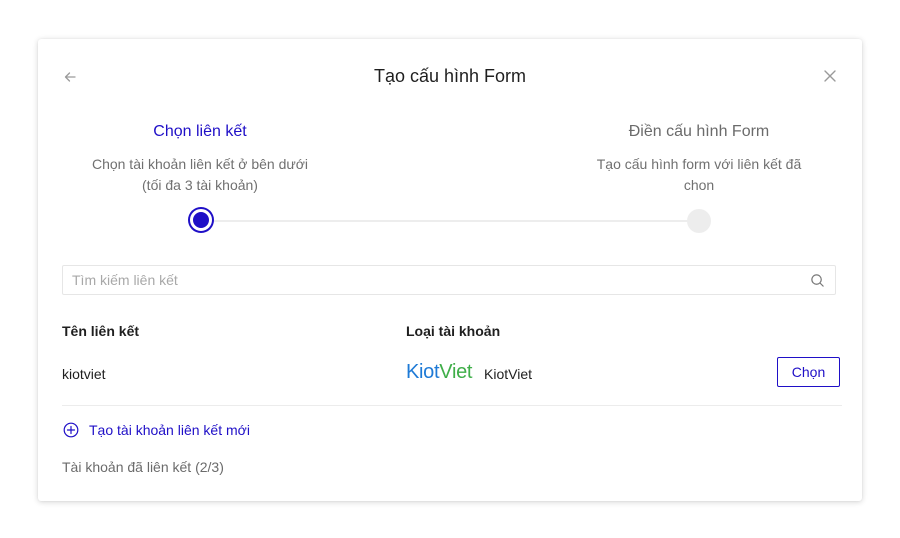 This screenshot has height=538, width=900. I want to click on step-description: Tạo cấu hình form với liên kết đã chon, so click(699, 174).